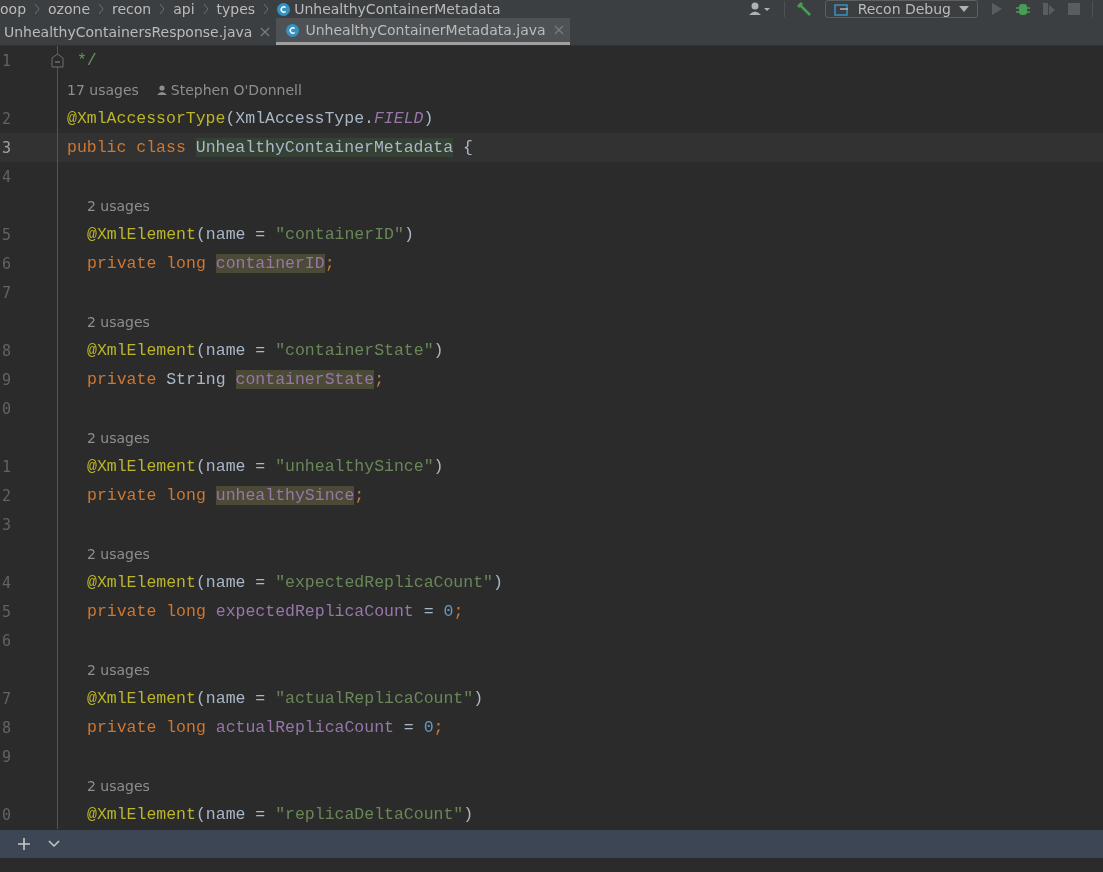 The width and height of the screenshot is (1103, 872). I want to click on highlighted-field: unhealthySince, so click(285, 495).